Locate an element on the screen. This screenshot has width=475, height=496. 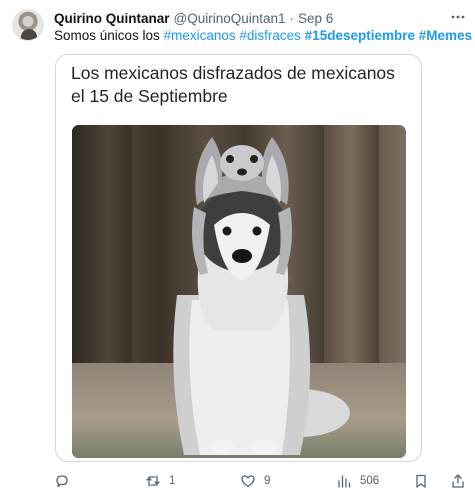
reply-icon is located at coordinates (62, 481).